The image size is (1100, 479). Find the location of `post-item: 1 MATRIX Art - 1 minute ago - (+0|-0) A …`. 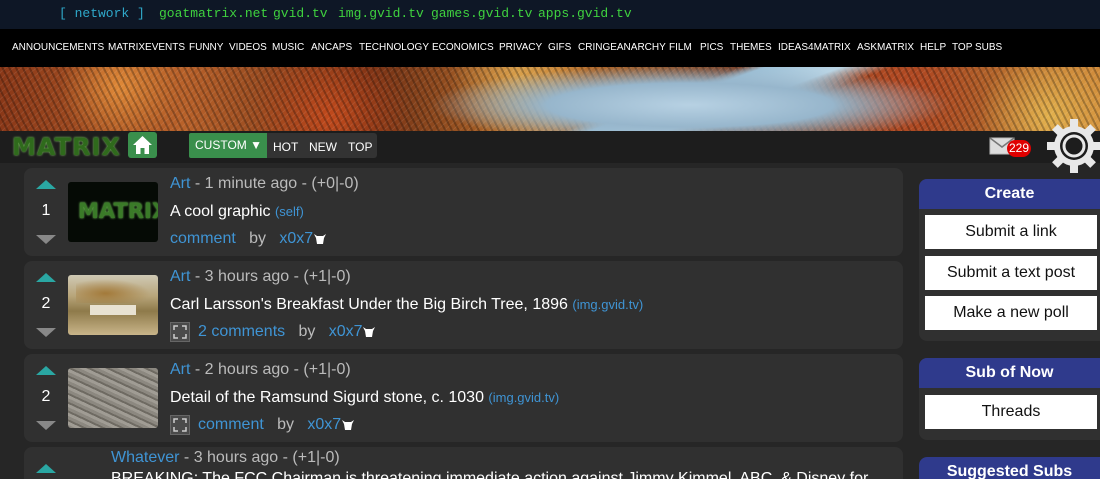

post-item: 1 MATRIX Art - 1 minute ago - (+0|-0) A … is located at coordinates (463, 212).